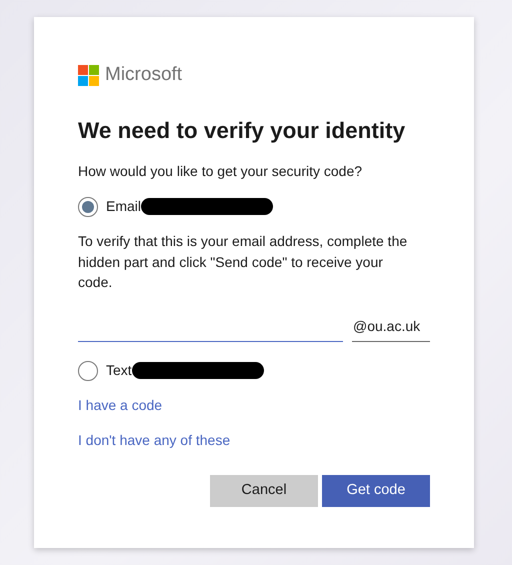 This screenshot has height=565, width=512. I want to click on cancel-button: Cancel, so click(264, 491).